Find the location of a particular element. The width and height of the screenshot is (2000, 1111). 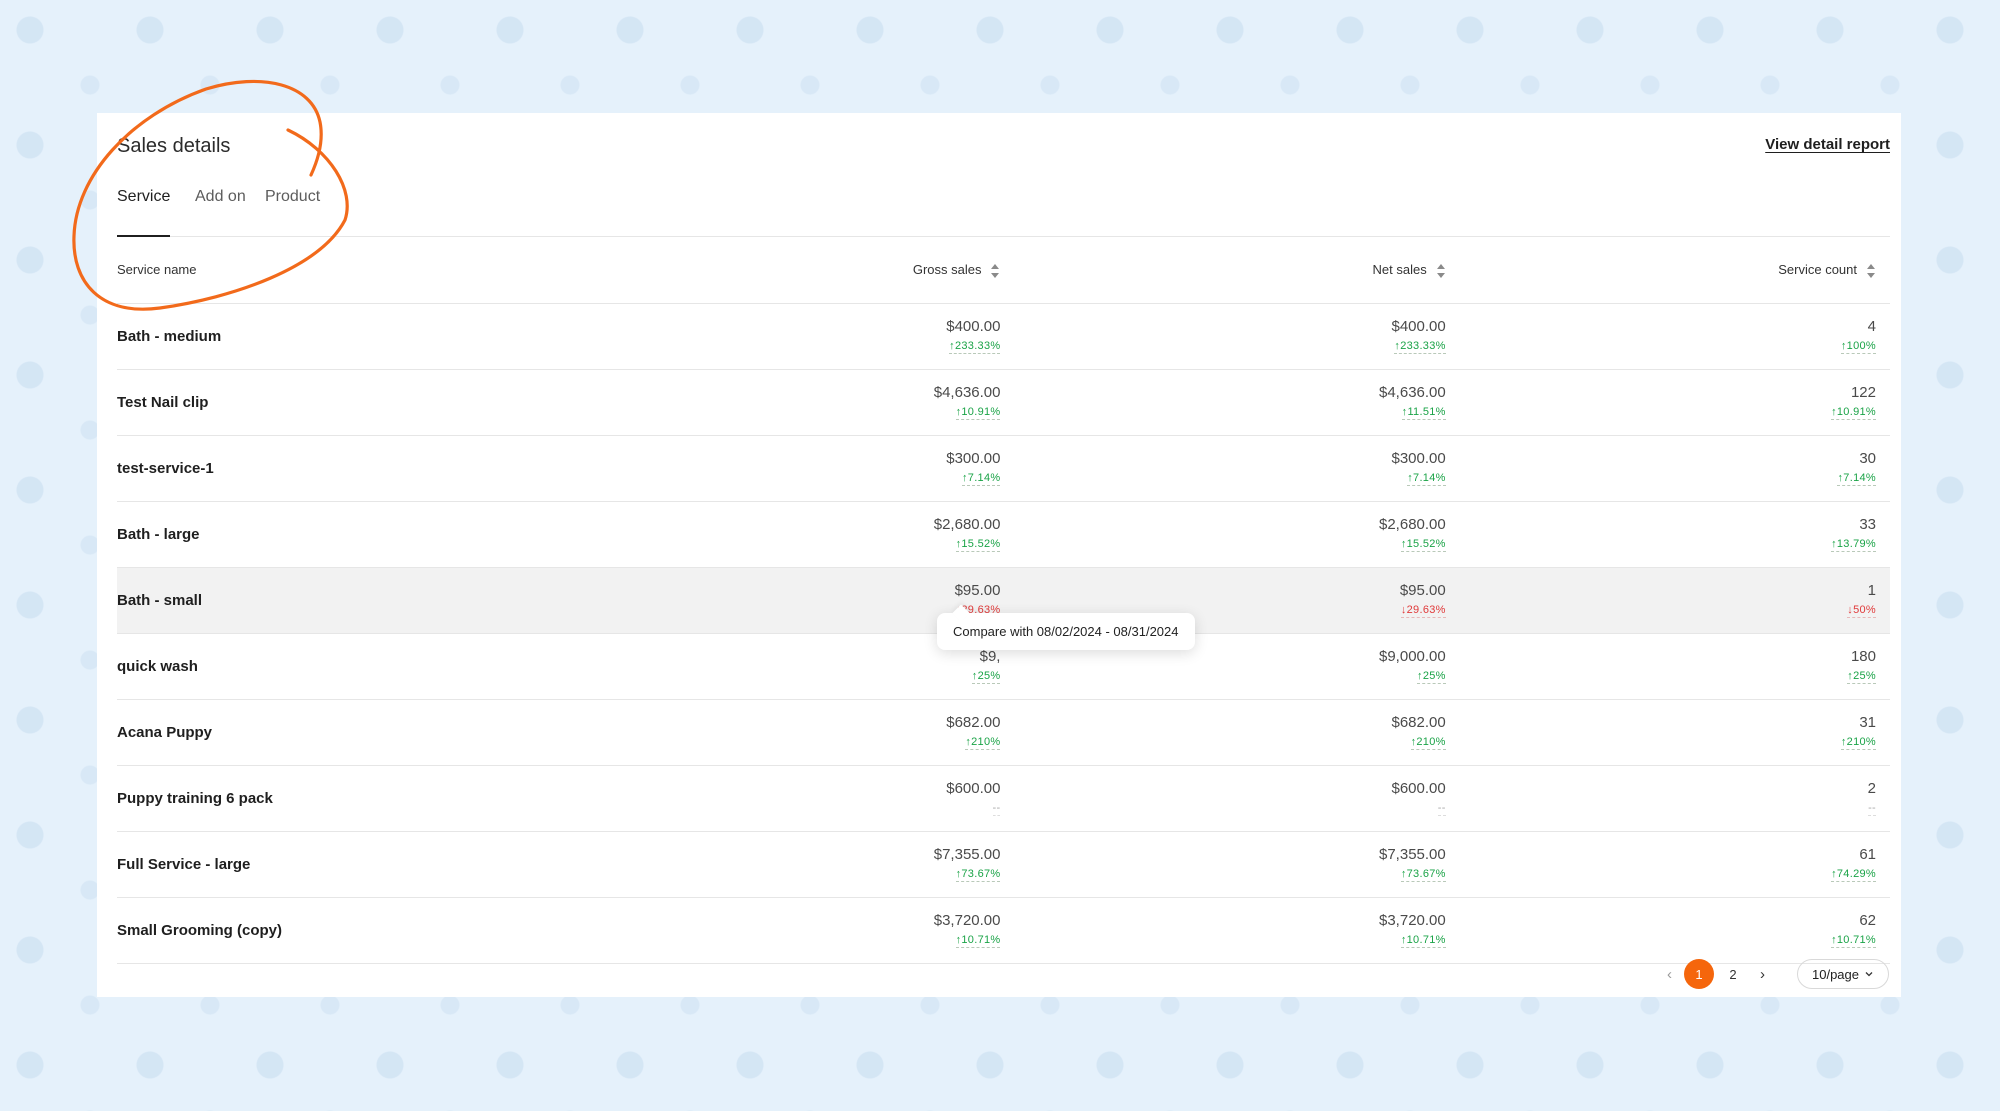

count-value: 180 is located at coordinates (1863, 656).